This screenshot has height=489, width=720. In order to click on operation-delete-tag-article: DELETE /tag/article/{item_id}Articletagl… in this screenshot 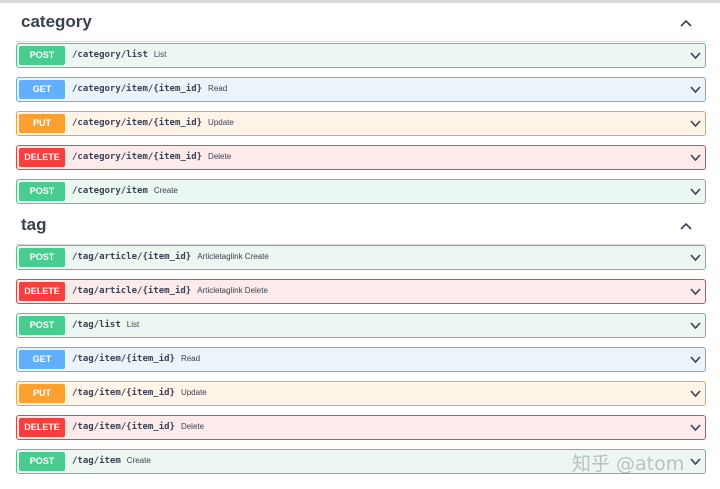, I will do `click(361, 291)`.